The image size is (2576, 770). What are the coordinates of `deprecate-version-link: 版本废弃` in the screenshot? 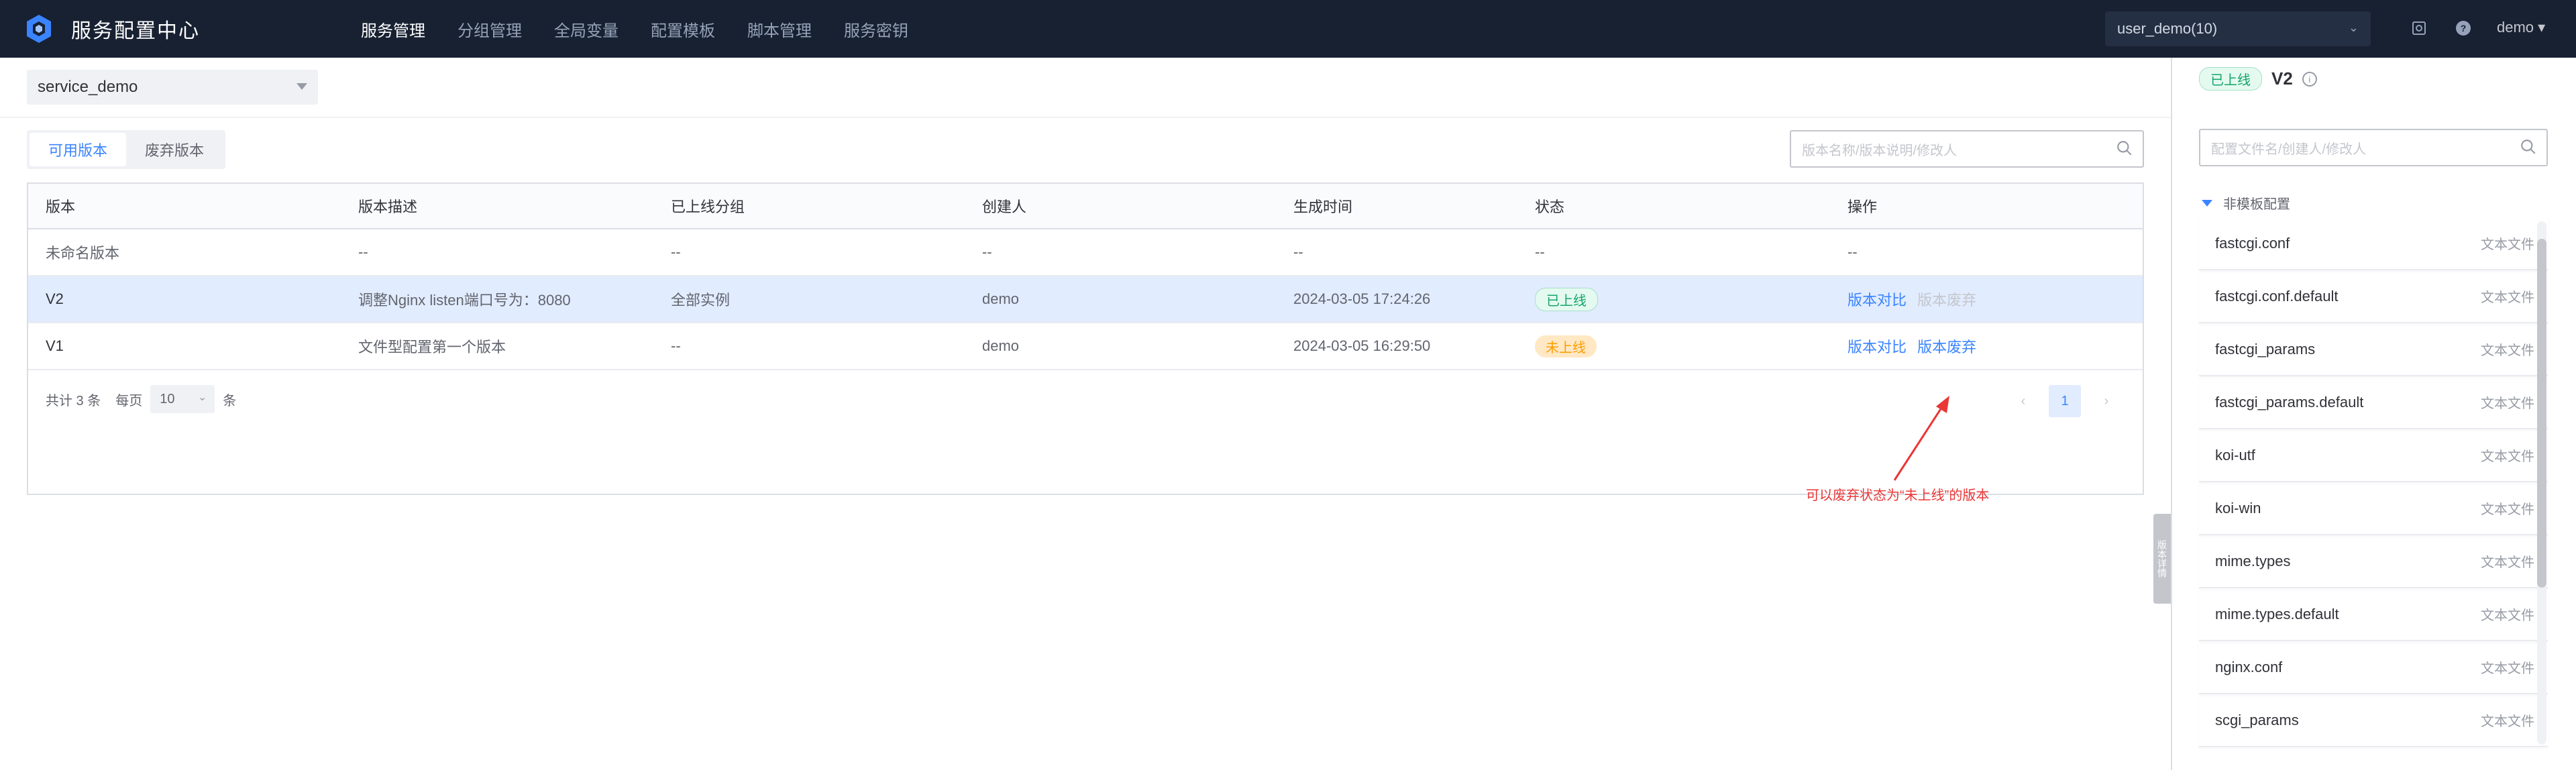 It's located at (1946, 347).